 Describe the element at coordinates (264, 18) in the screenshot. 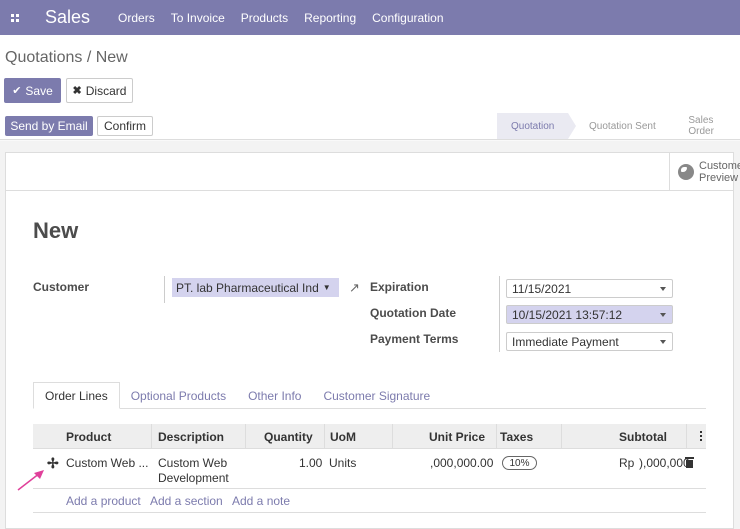

I see `menu-products: Products` at that location.